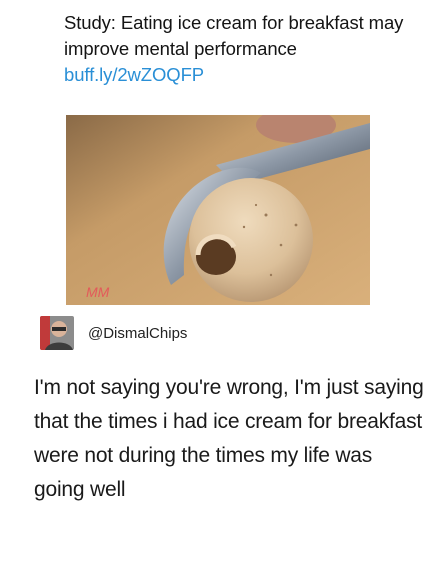 The width and height of the screenshot is (435, 563). What do you see at coordinates (98, 292) in the screenshot?
I see `photo-watermark: MM` at bounding box center [98, 292].